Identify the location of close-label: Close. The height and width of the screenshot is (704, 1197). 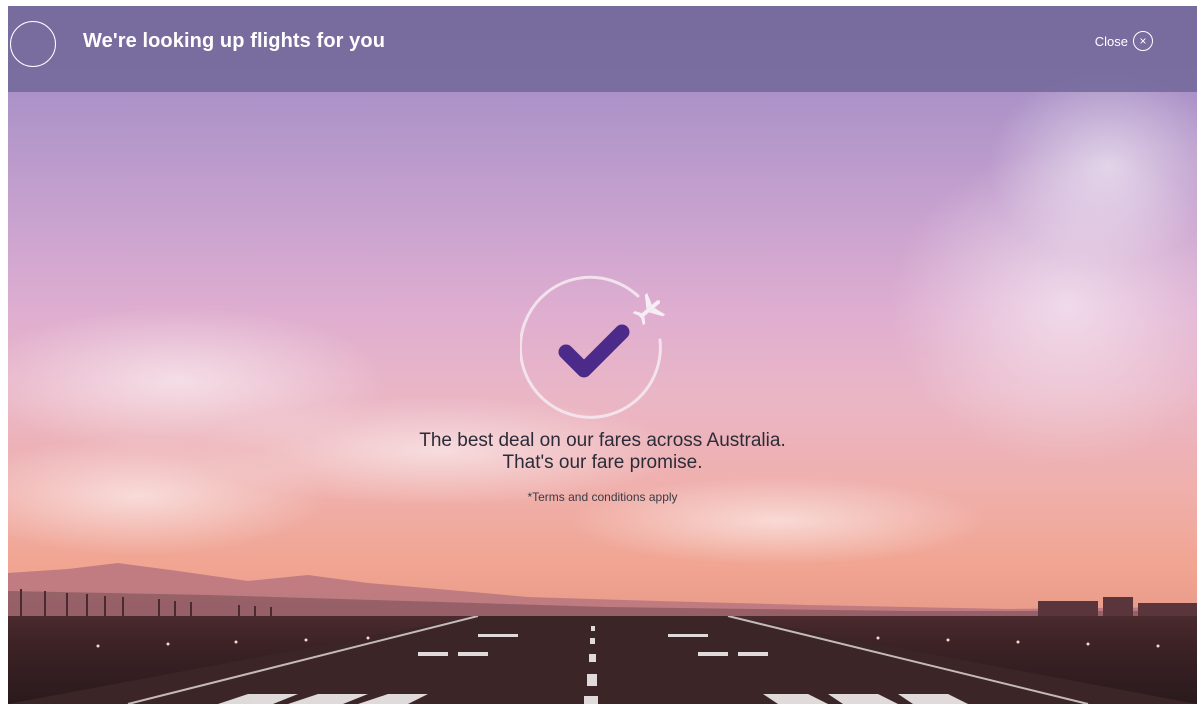
(1111, 41).